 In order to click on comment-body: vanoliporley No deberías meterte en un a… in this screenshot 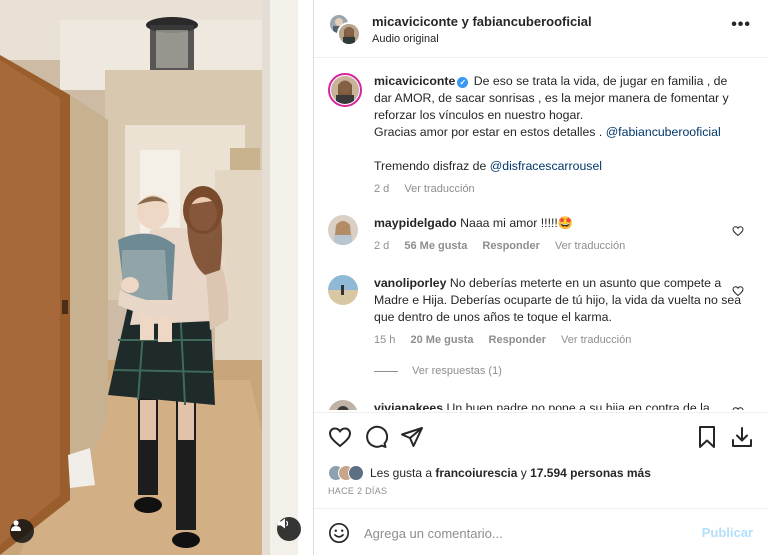, I will do `click(559, 312)`.